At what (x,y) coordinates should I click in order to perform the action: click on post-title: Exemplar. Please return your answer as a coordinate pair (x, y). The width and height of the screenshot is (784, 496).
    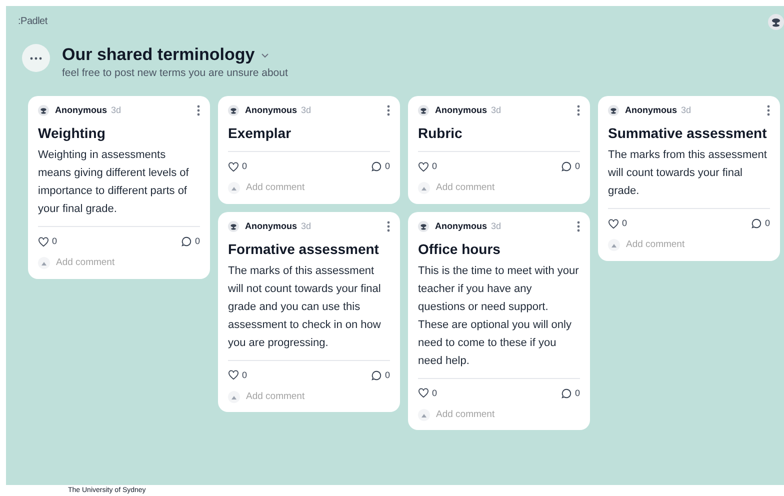
    Looking at the image, I should click on (260, 133).